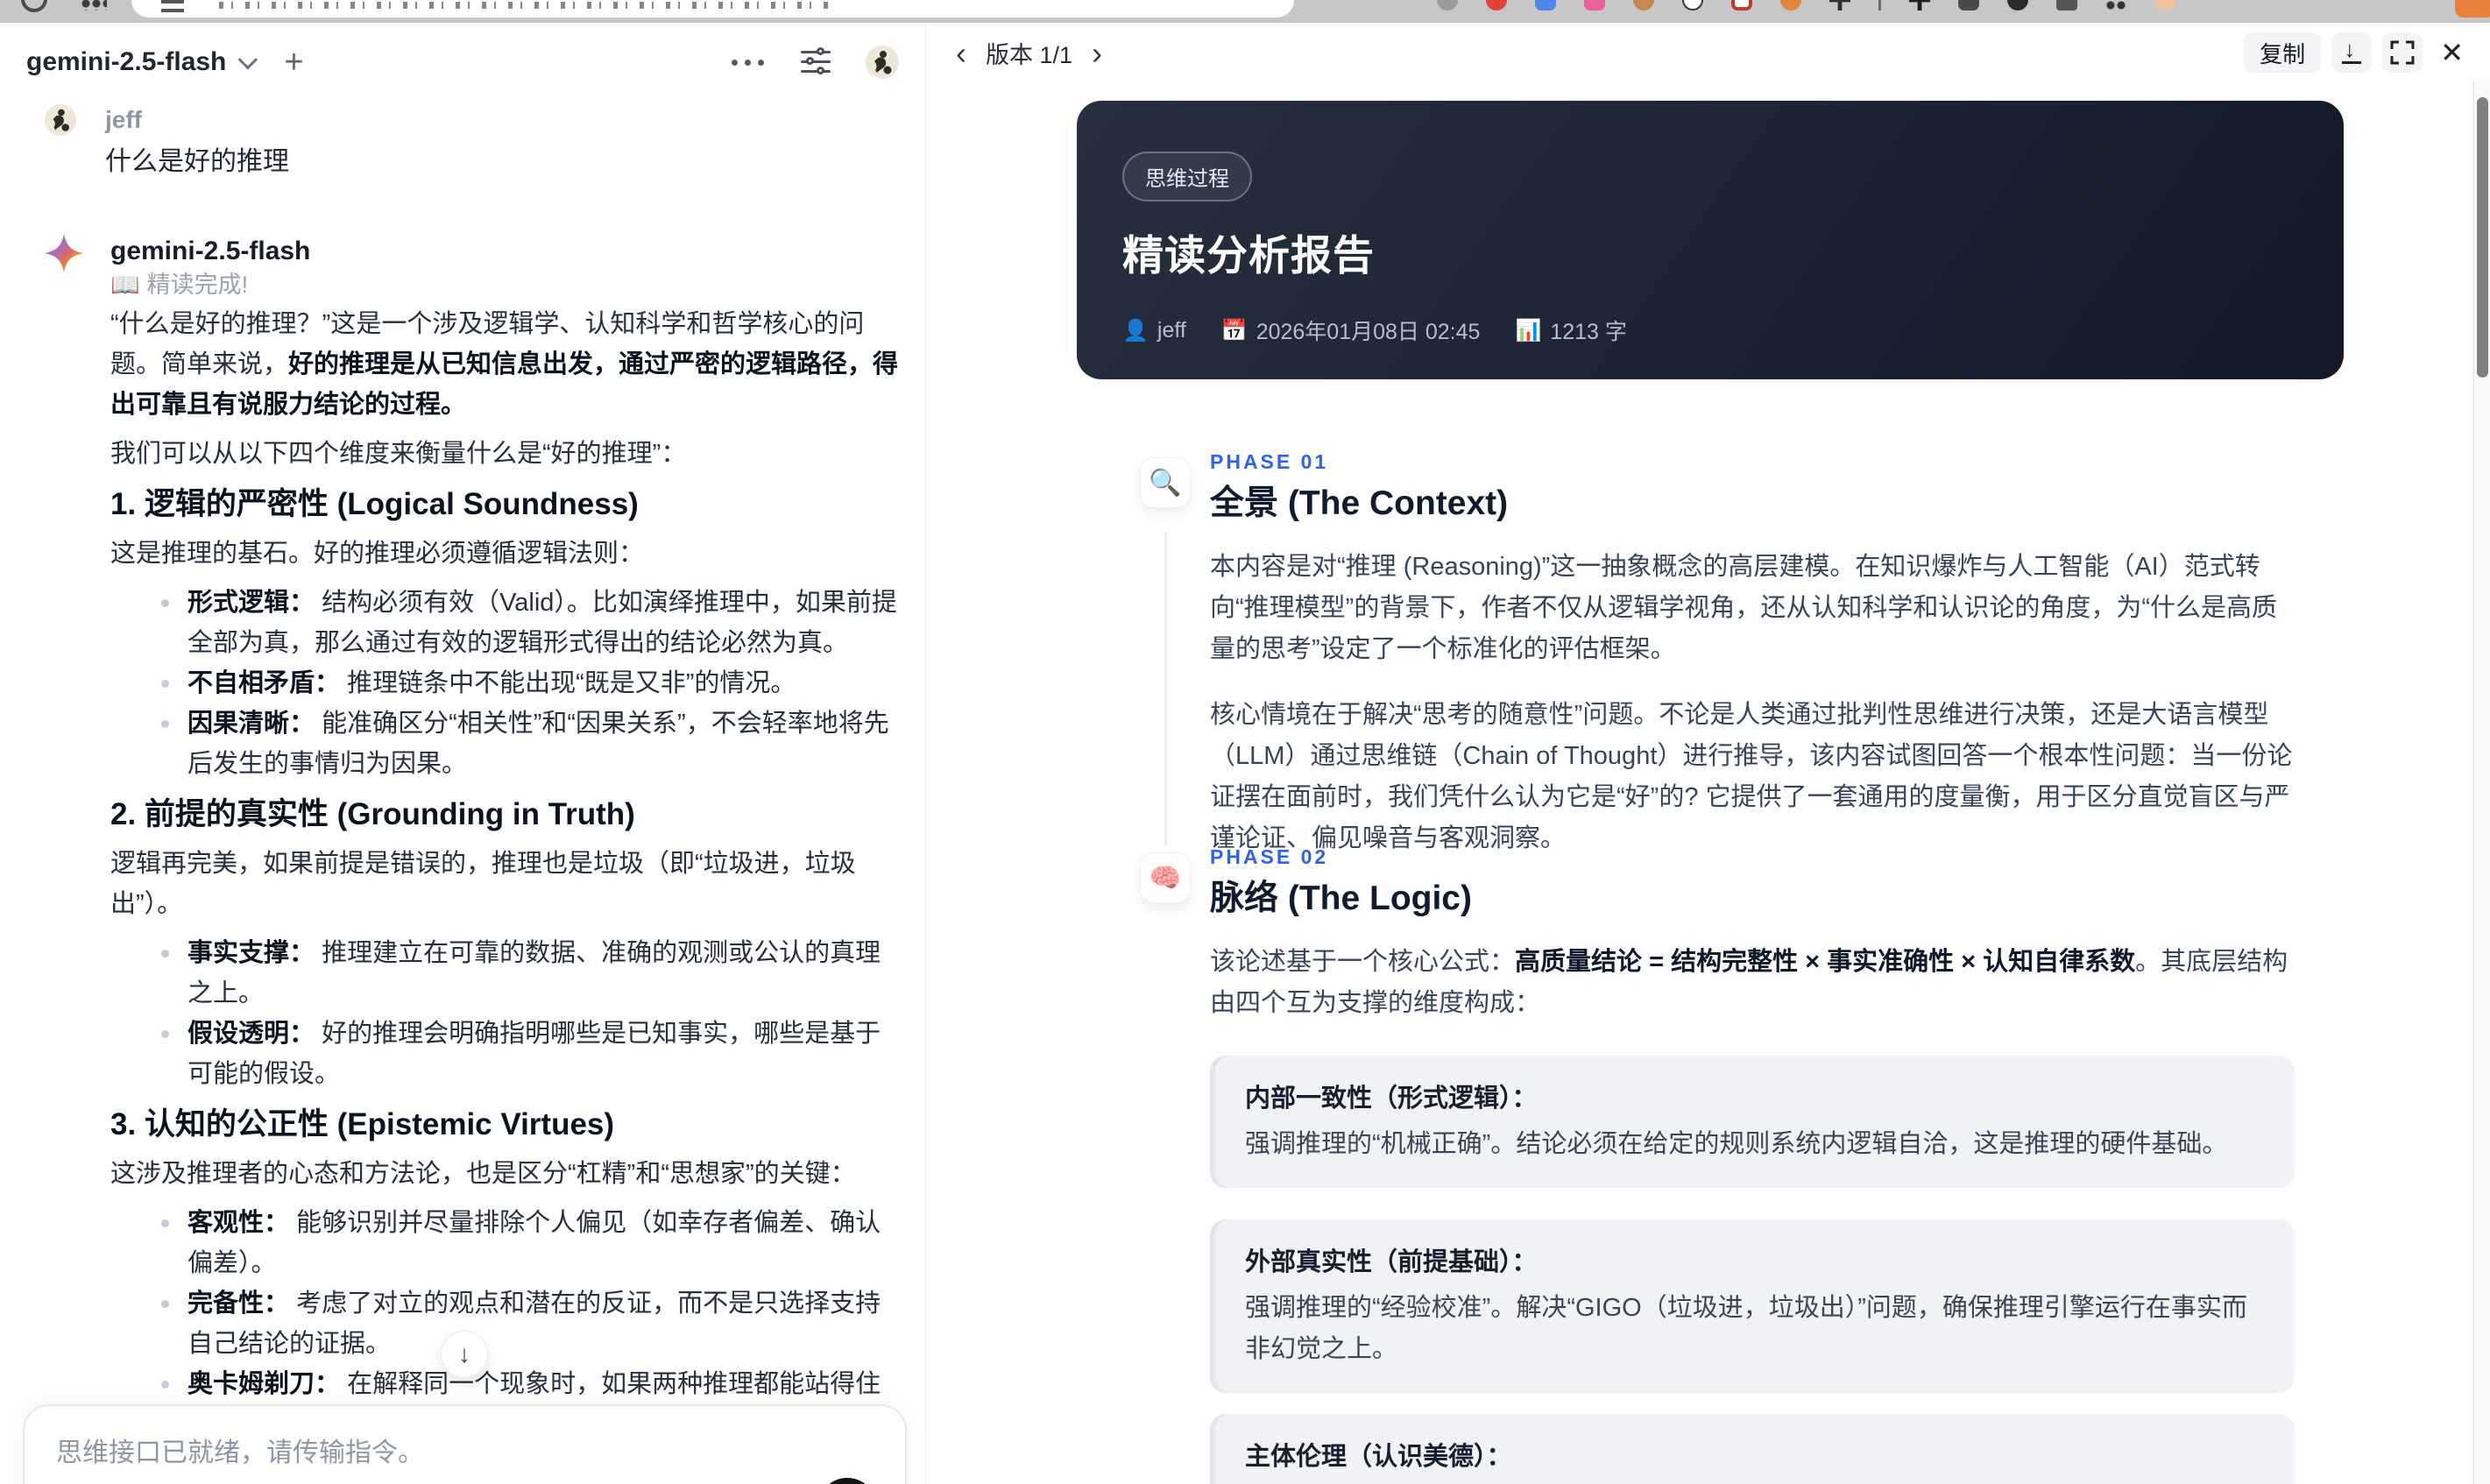 This screenshot has height=1484, width=2490. What do you see at coordinates (172, 6) in the screenshot?
I see `list-icon` at bounding box center [172, 6].